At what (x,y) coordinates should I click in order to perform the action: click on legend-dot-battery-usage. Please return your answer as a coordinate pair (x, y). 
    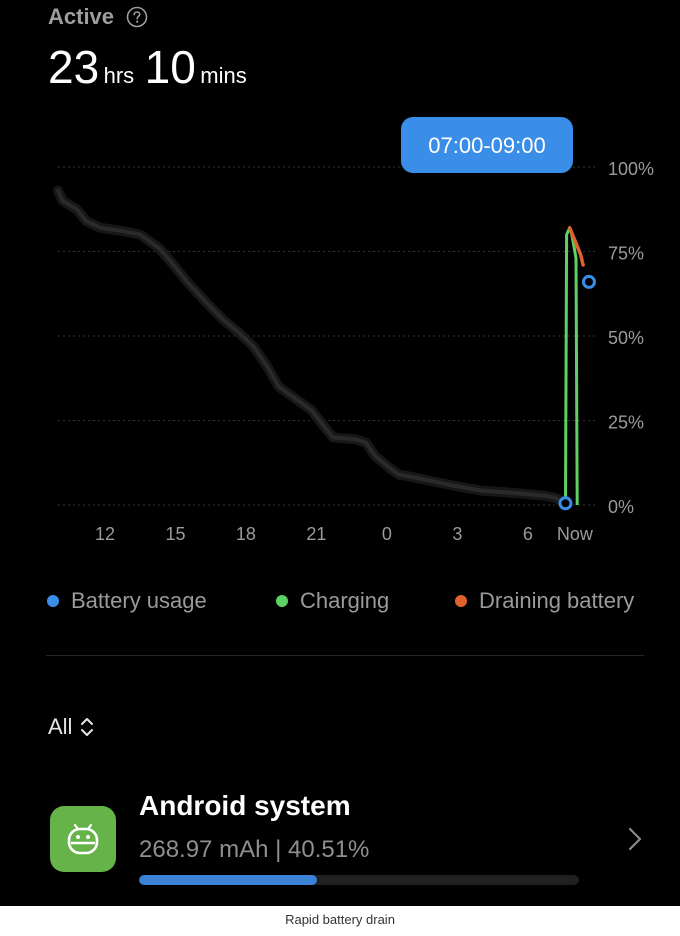
    Looking at the image, I should click on (53, 601).